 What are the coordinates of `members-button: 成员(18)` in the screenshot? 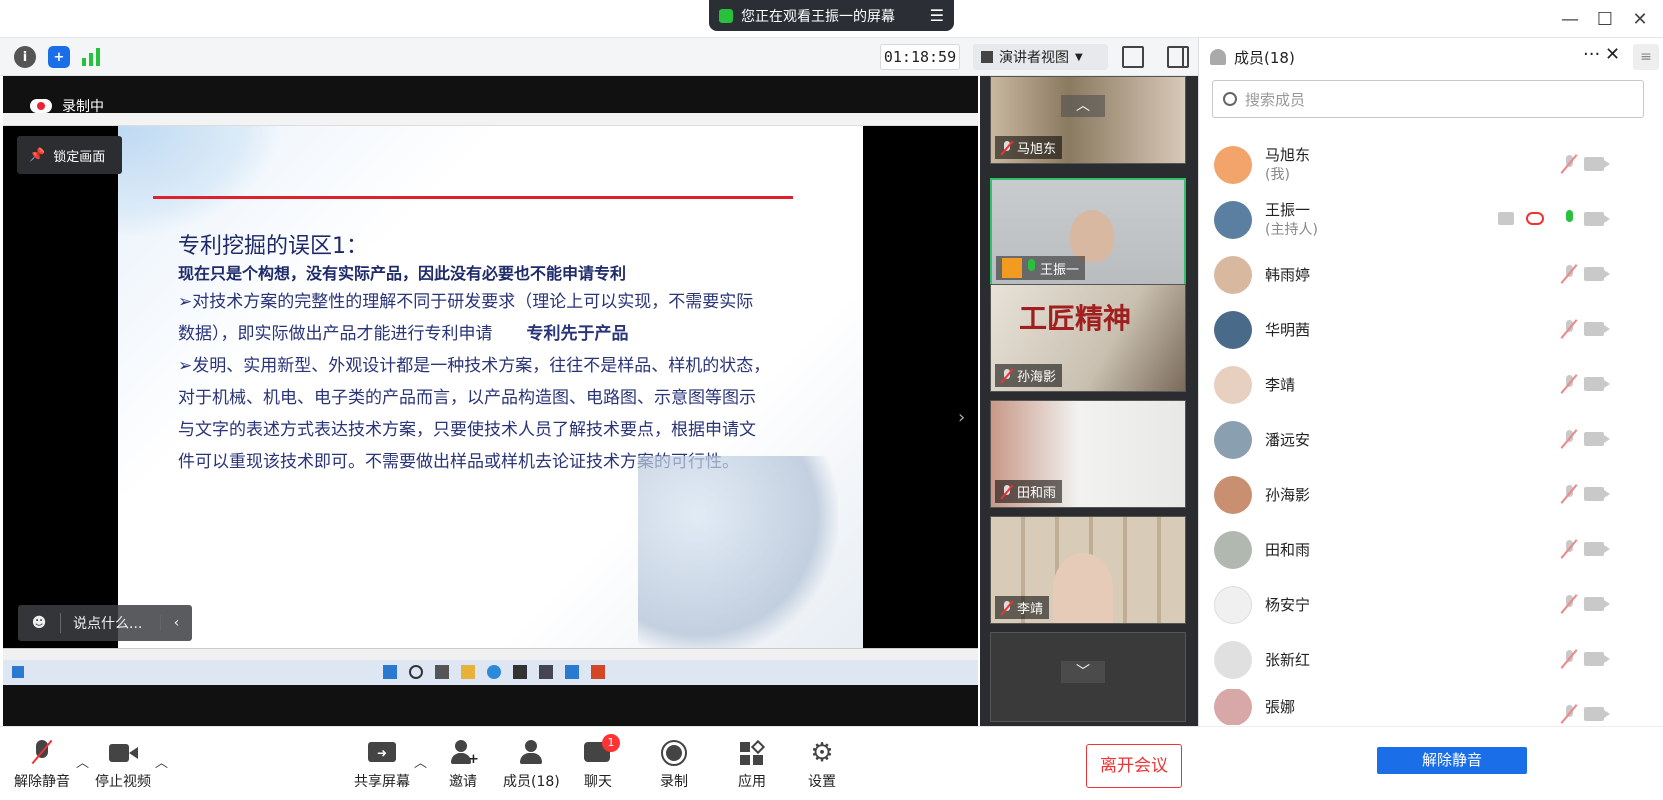 It's located at (531, 765).